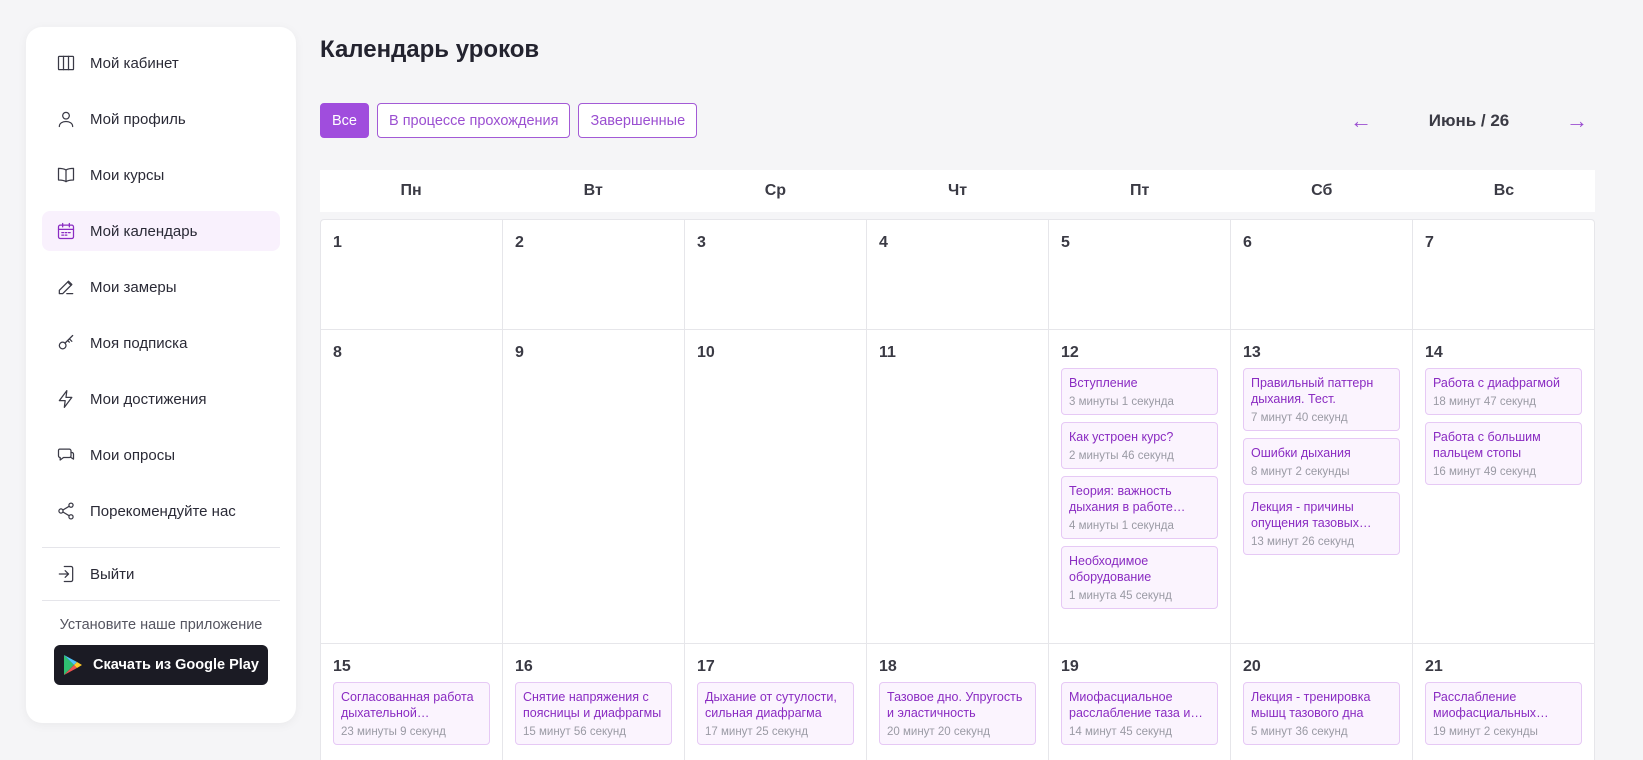 This screenshot has height=760, width=1643. Describe the element at coordinates (161, 63) in the screenshot. I see `sidebar-item-columns: Мой кабинет` at that location.